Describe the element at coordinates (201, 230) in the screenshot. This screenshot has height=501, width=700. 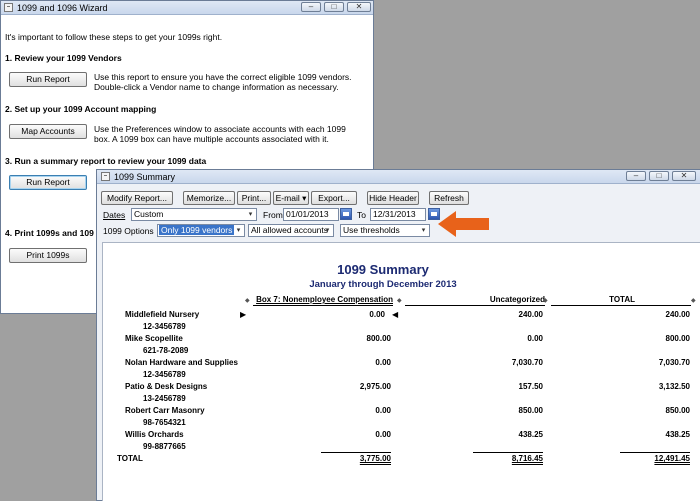
I see `vendors-select: Only 1099 vendors ▾` at that location.